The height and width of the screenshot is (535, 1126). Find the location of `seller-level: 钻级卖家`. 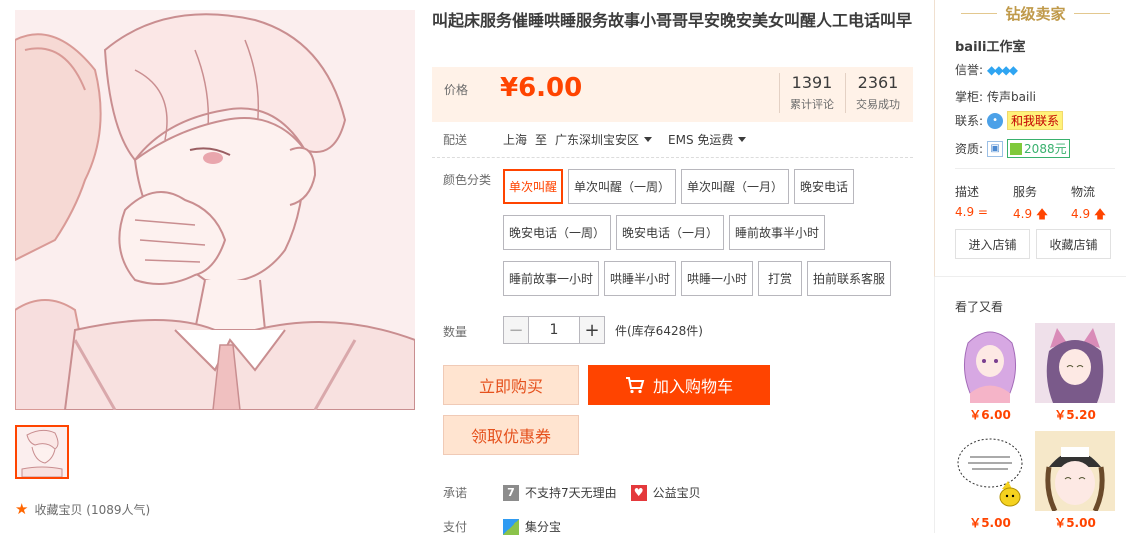

seller-level: 钻级卖家 is located at coordinates (1035, 13).